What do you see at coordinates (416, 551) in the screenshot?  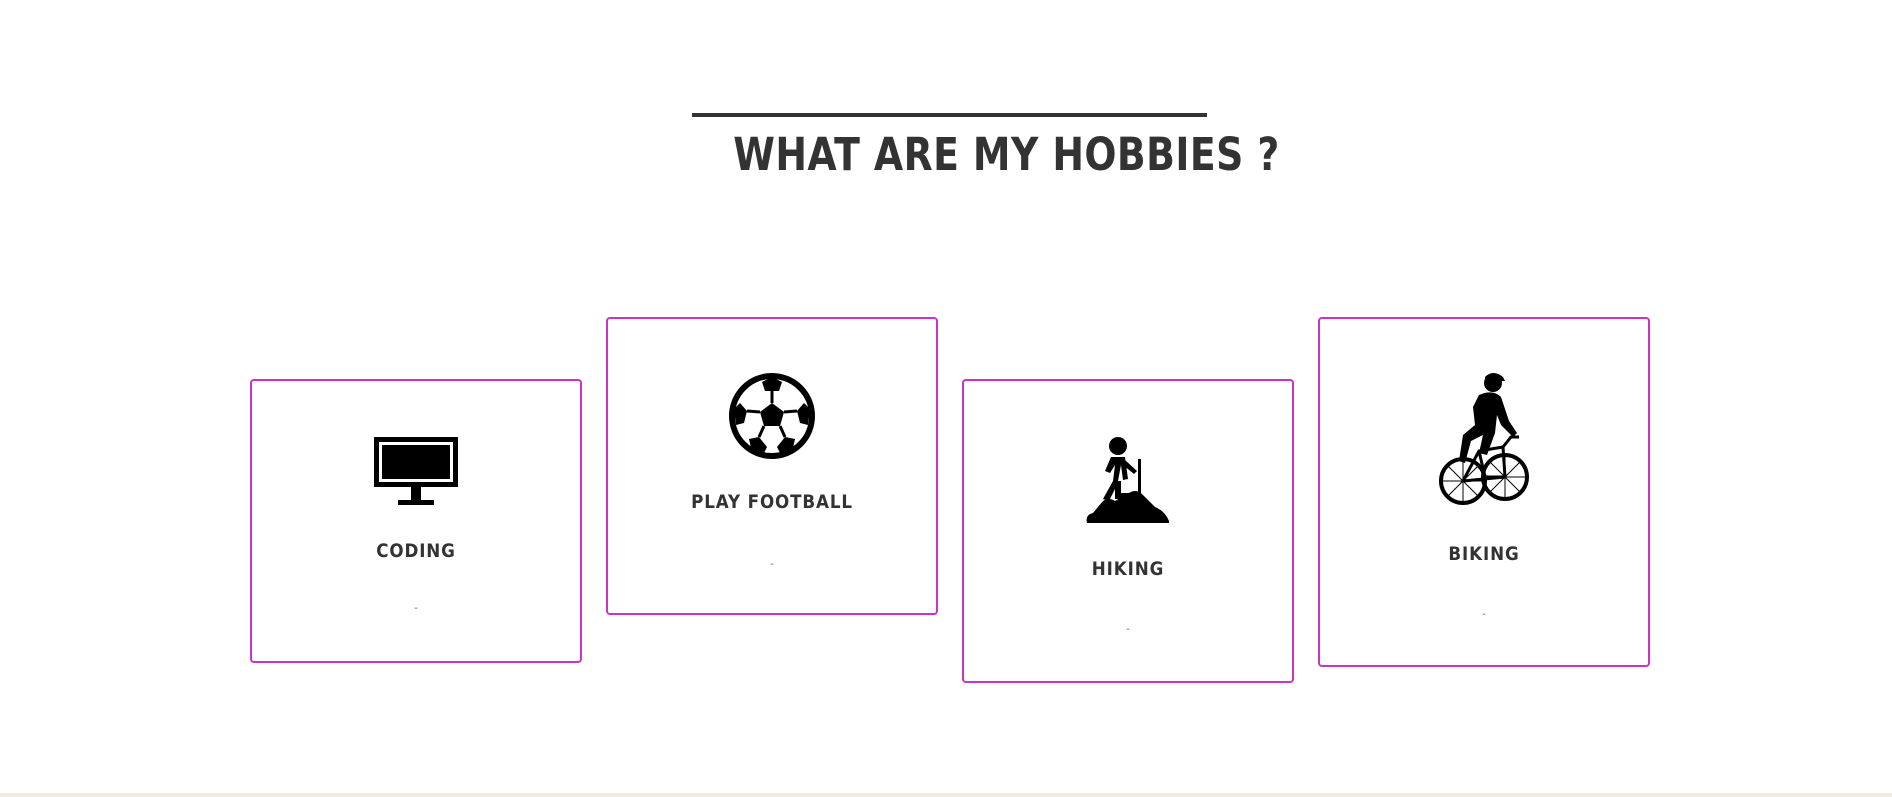 I see `hobby-title: CODING` at bounding box center [416, 551].